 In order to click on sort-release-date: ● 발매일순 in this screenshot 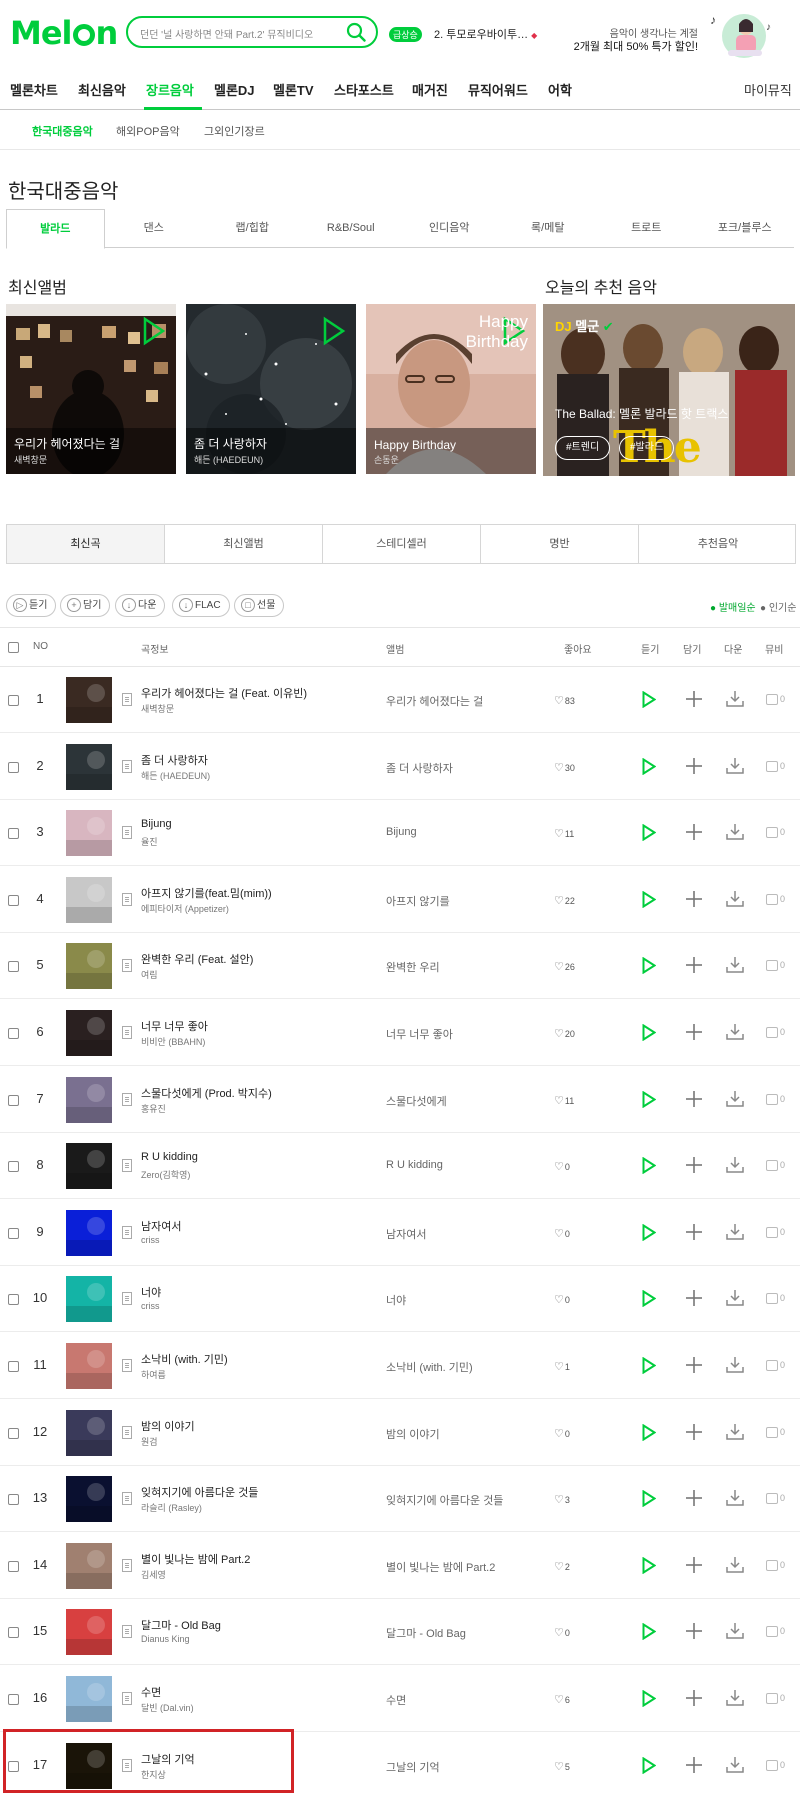, I will do `click(733, 606)`.